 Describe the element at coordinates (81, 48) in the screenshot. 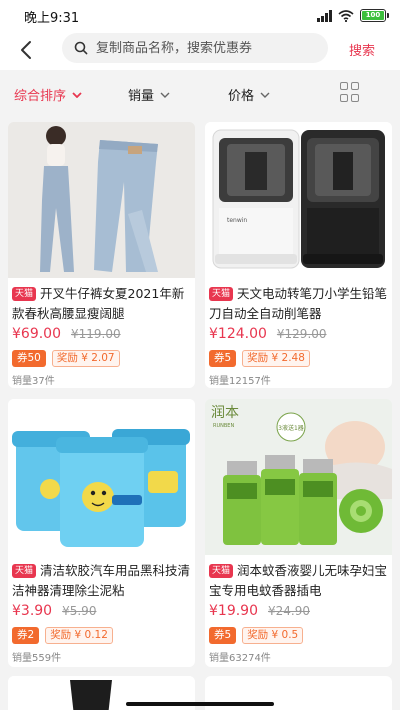

I see `search-icon` at that location.